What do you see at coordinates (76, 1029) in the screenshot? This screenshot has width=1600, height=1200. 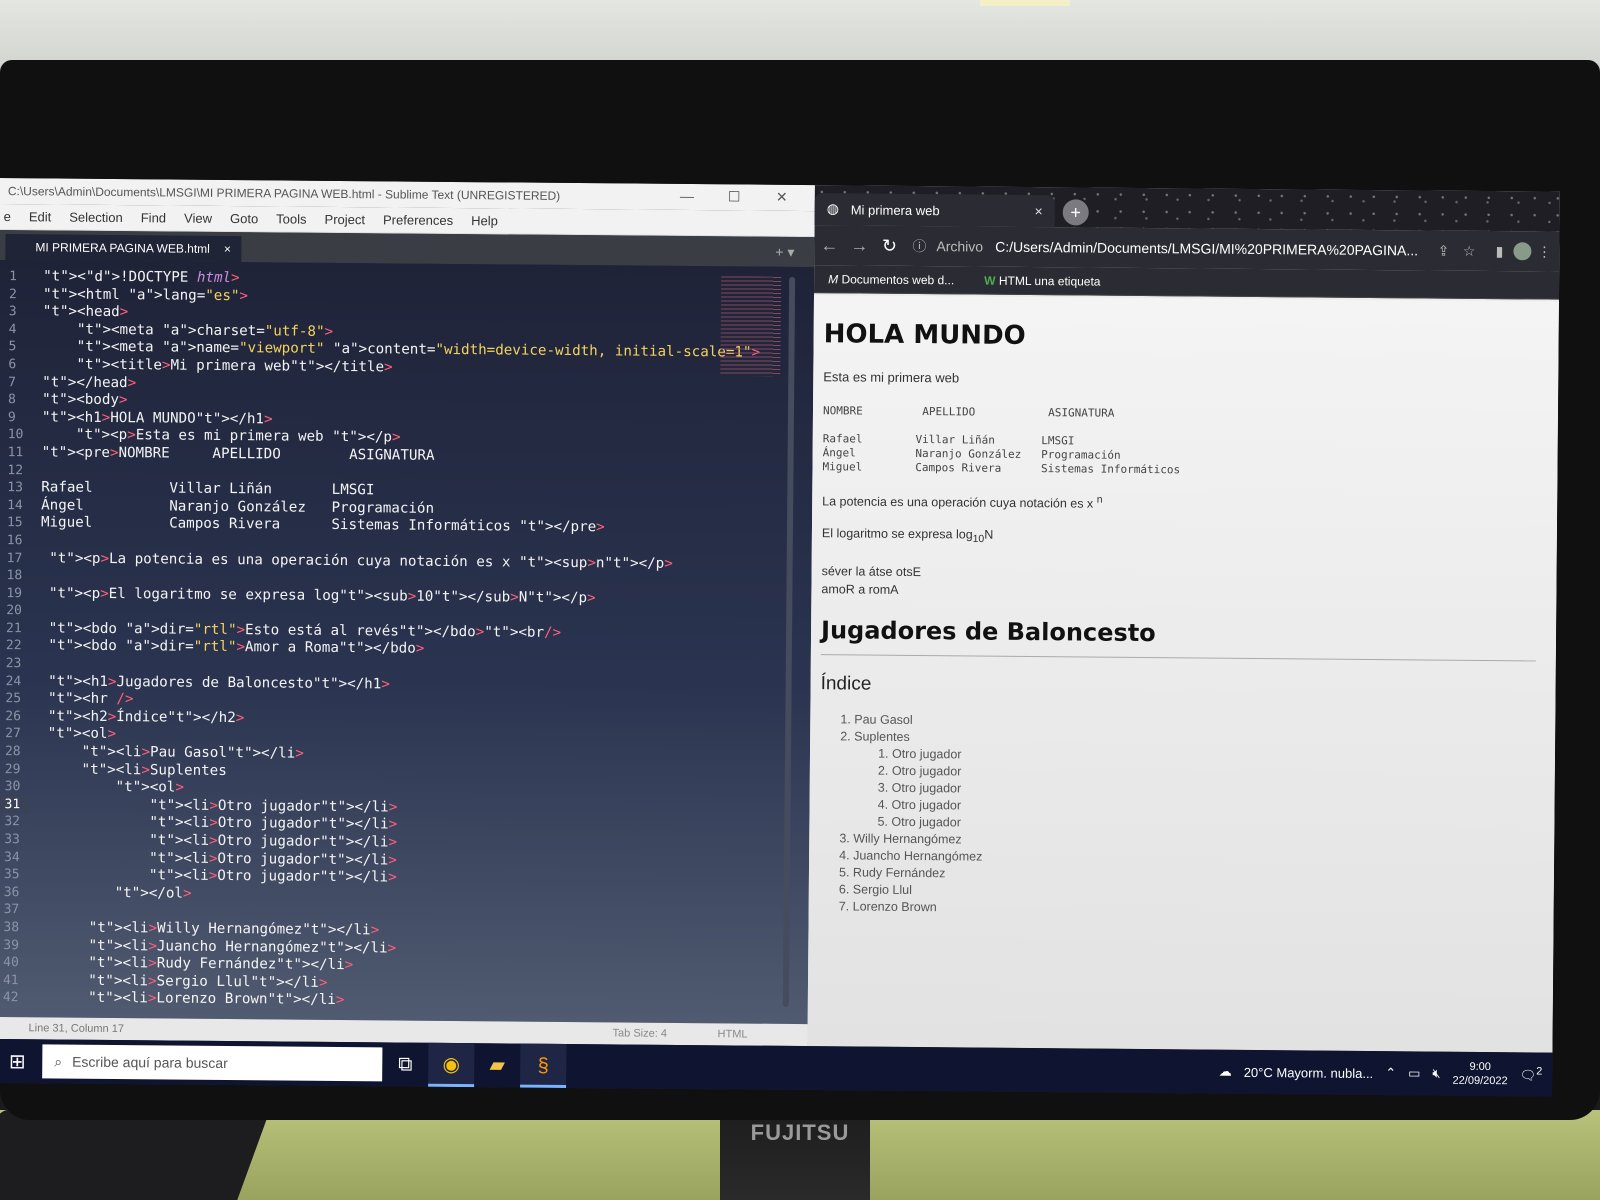 I see `cursor-position: Line 31, Column 17` at bounding box center [76, 1029].